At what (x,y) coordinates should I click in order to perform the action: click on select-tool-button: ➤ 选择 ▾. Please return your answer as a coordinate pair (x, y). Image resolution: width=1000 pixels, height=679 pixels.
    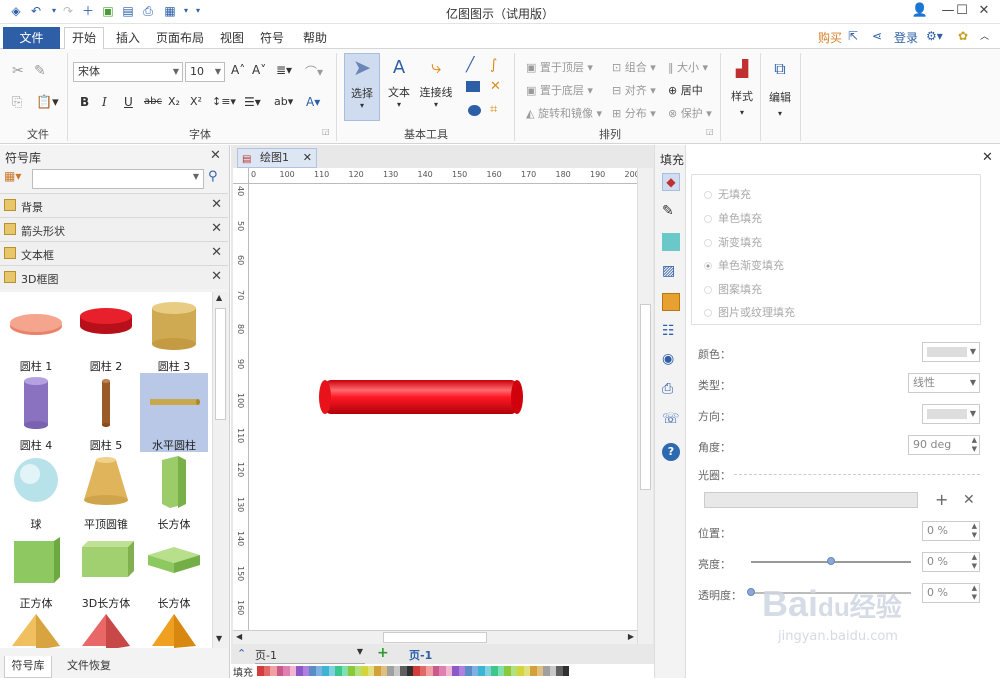
    Looking at the image, I should click on (362, 87).